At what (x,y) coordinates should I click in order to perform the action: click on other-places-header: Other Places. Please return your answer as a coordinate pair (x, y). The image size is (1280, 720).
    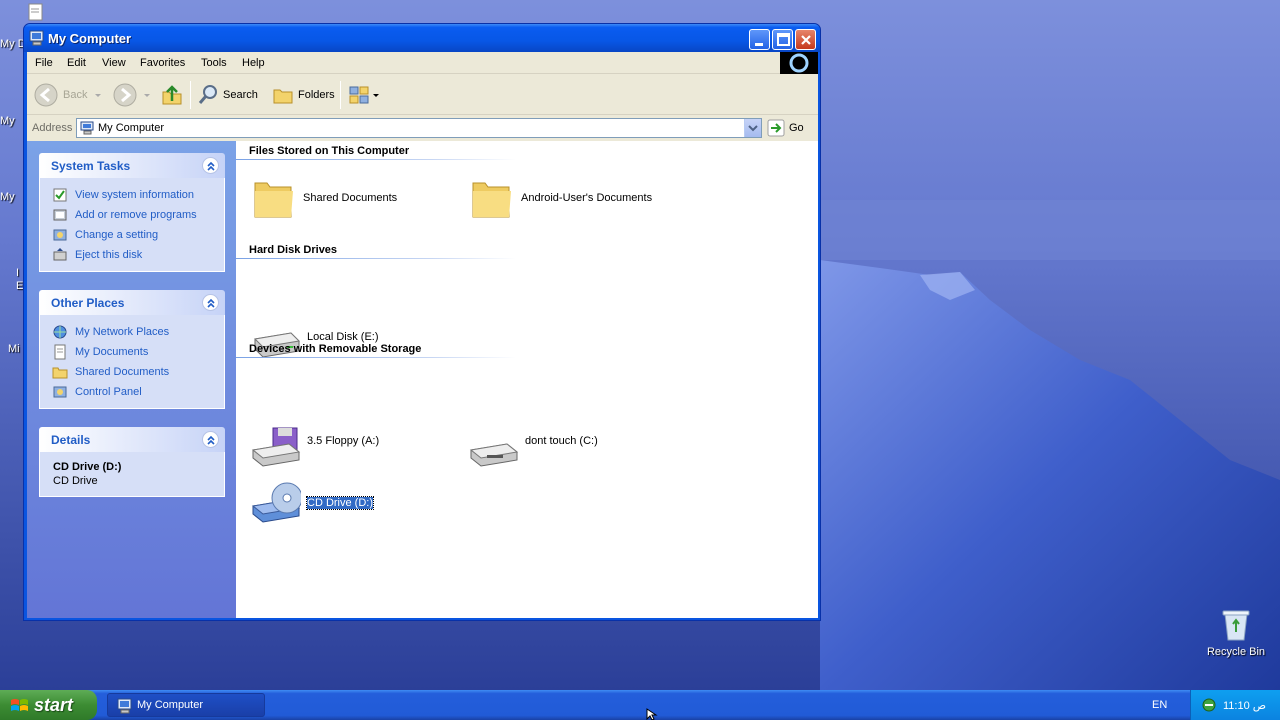
    Looking at the image, I should click on (132, 302).